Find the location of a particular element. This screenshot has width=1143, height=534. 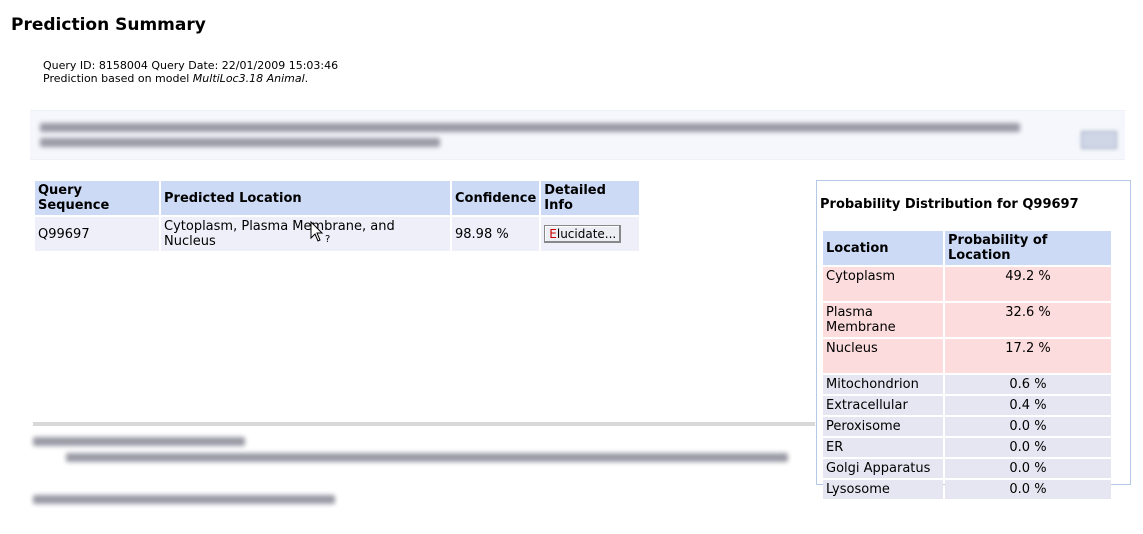

location-name: Nucleus is located at coordinates (883, 356).